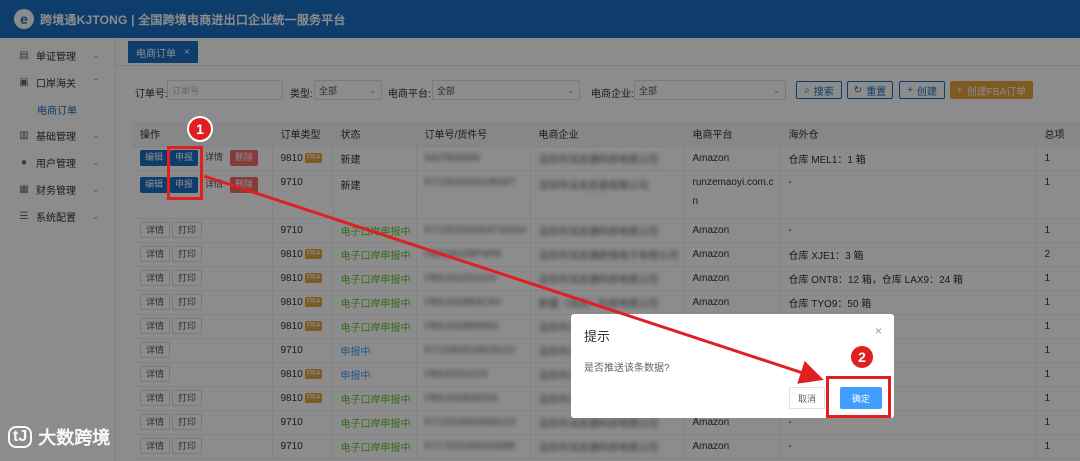 The width and height of the screenshot is (1080, 461). What do you see at coordinates (74, 438) in the screenshot?
I see `watermark-text: 大数跨境` at bounding box center [74, 438].